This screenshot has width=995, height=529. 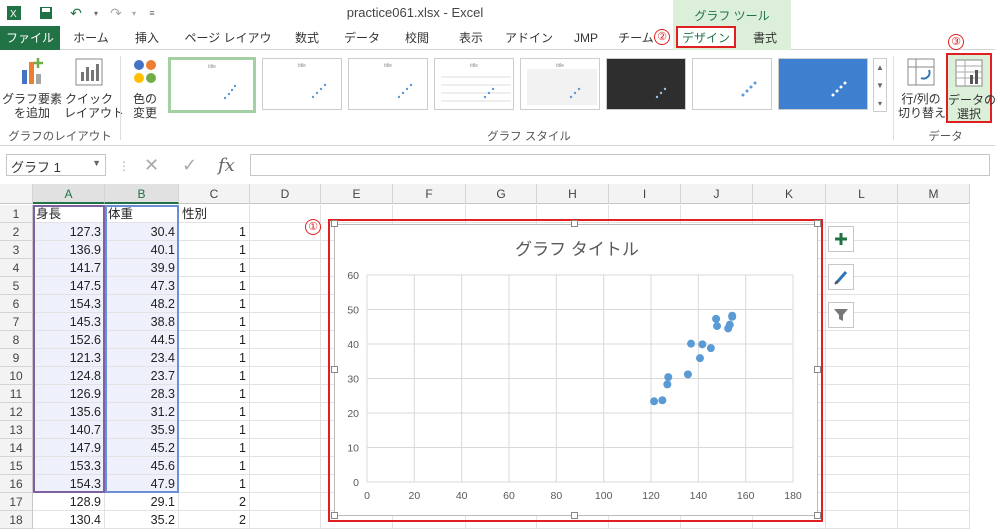 What do you see at coordinates (214, 214) in the screenshot?
I see `cell: 性別` at bounding box center [214, 214].